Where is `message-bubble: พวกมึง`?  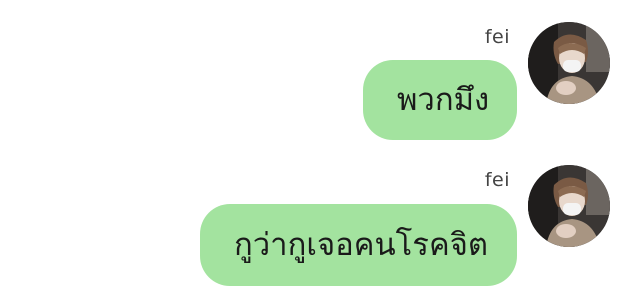
message-bubble: พวกมึง is located at coordinates (440, 100).